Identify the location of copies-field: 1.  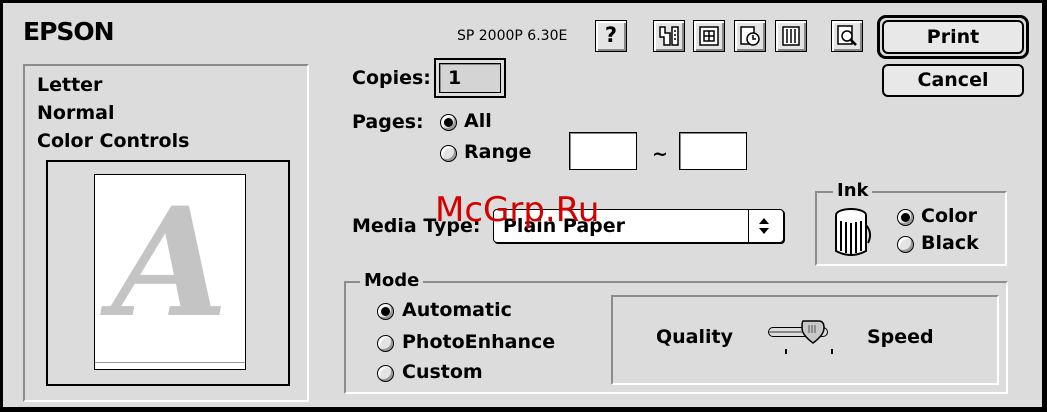
(470, 78).